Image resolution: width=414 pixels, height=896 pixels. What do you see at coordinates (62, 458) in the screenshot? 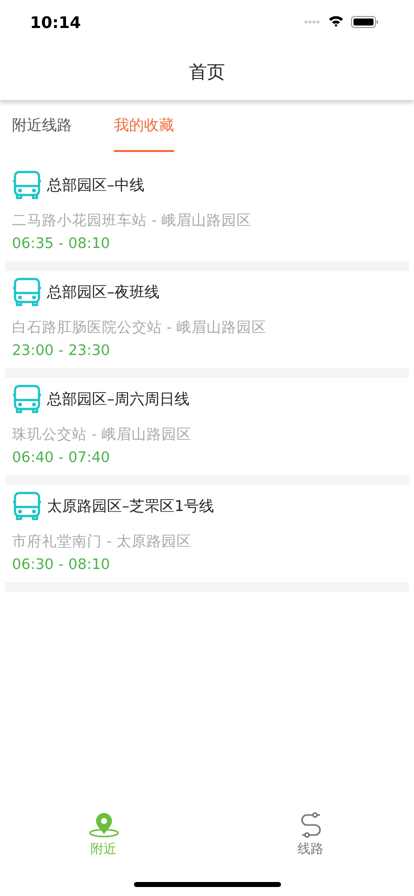
I see `route-hours: 06:40 - 07:40` at bounding box center [62, 458].